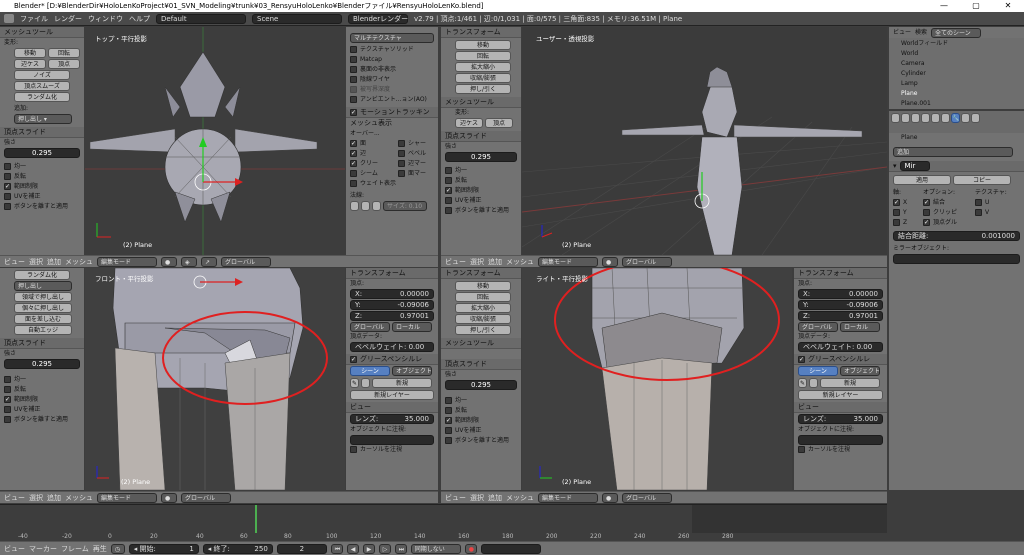  I want to click on r-pin-icon, so click(813, 383).